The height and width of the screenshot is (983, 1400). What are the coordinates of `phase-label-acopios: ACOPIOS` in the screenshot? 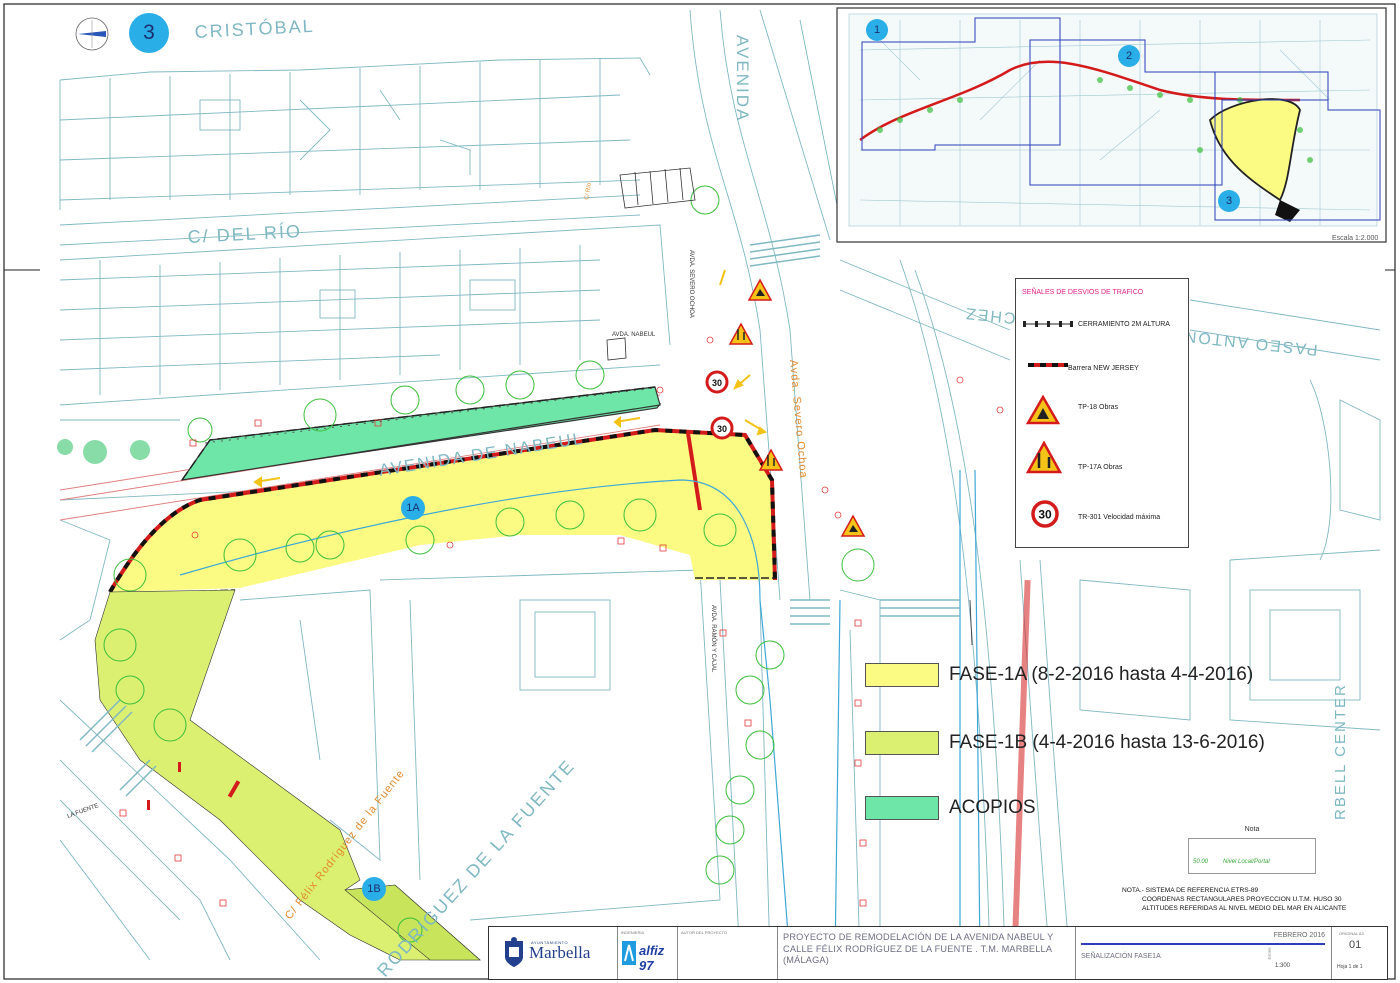 It's located at (992, 807).